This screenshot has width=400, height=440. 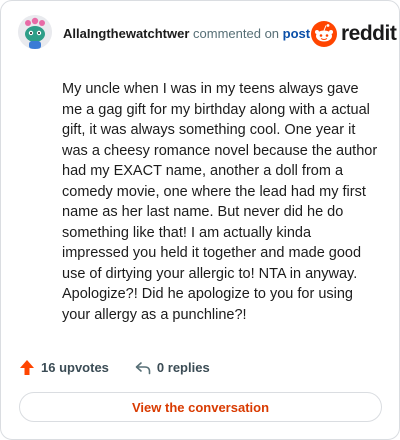 What do you see at coordinates (75, 367) in the screenshot?
I see `upvotes-count: 16 upvotes` at bounding box center [75, 367].